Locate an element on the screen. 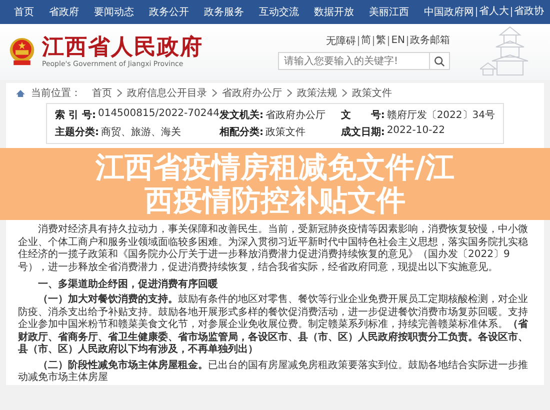 The image size is (550, 410). utility-link: 无障碍 is located at coordinates (341, 41).